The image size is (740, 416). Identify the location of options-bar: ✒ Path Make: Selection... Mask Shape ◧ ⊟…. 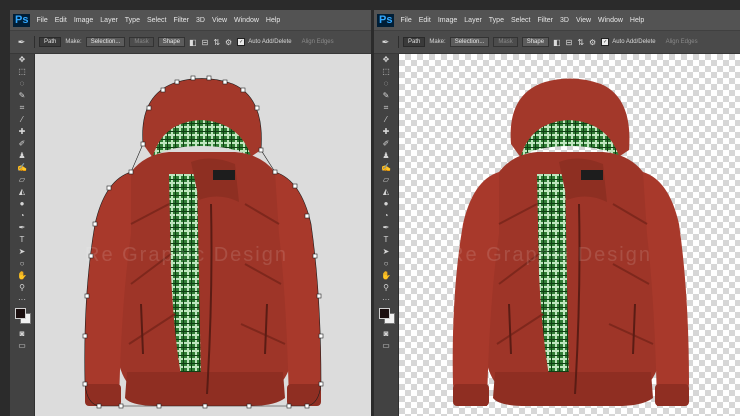
(557, 42).